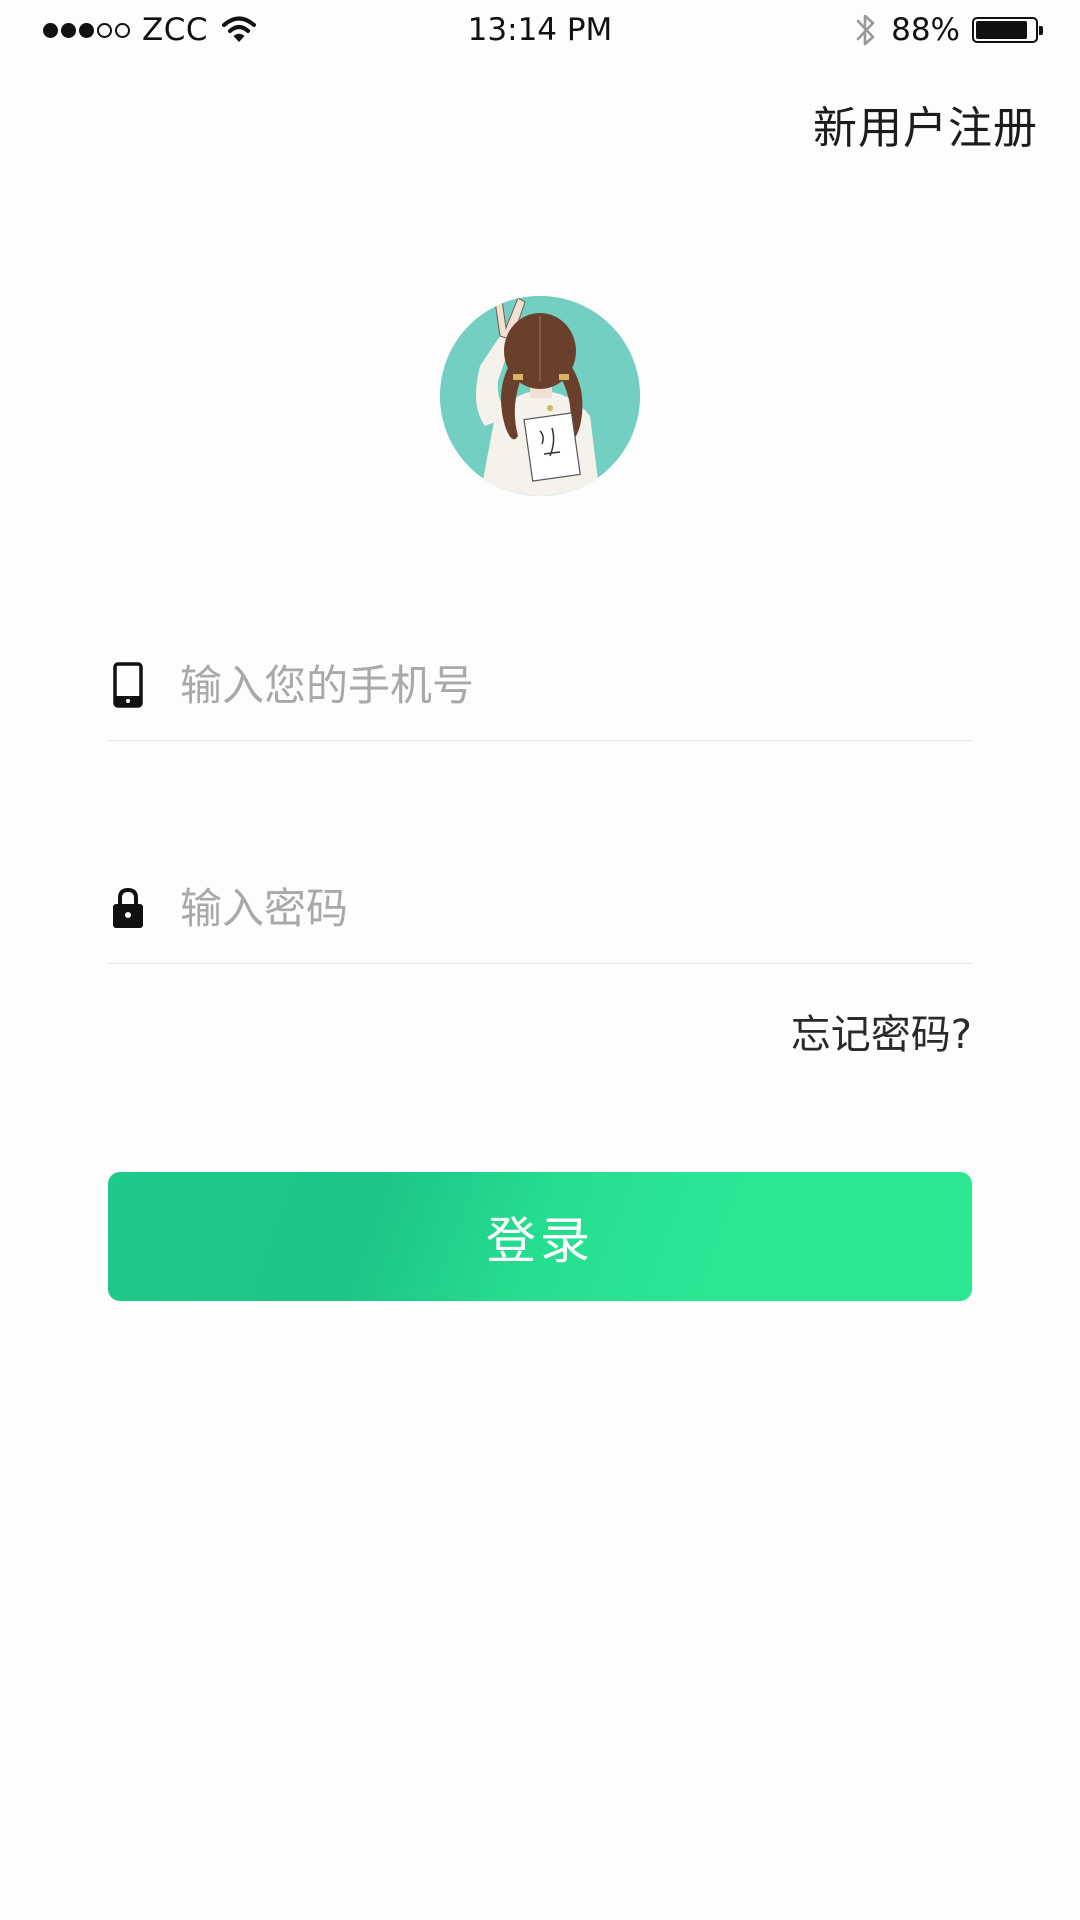 Image resolution: width=1080 pixels, height=1920 pixels. I want to click on bluetooth-icon, so click(866, 30).